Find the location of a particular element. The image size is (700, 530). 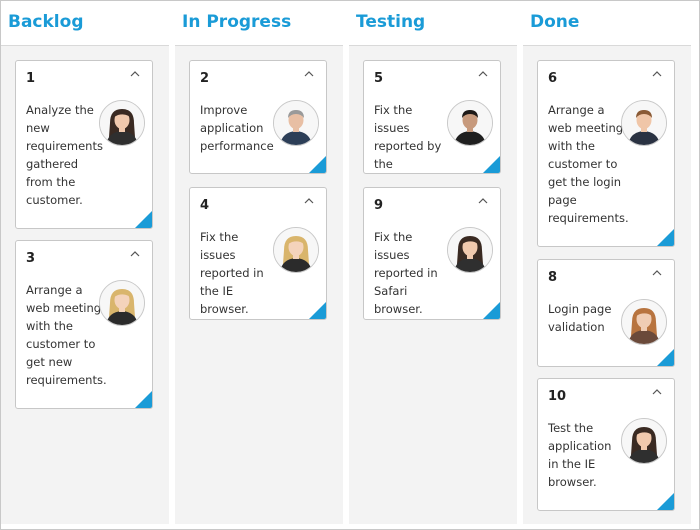

card-id: 3 is located at coordinates (31, 258).